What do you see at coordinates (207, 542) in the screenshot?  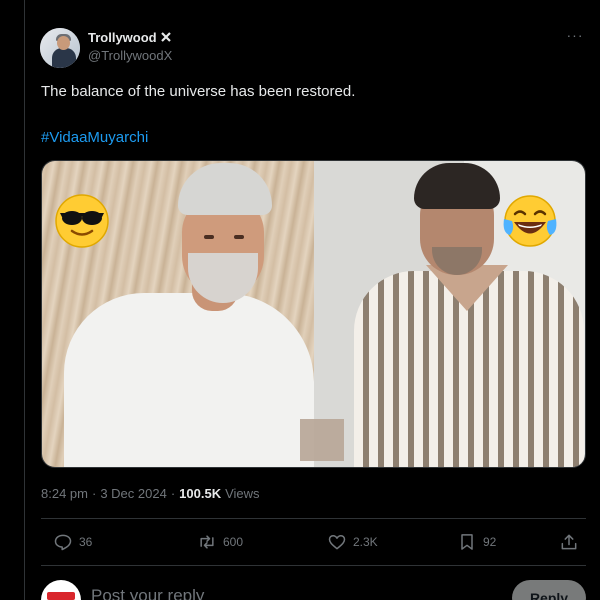 I see `repost-icon` at bounding box center [207, 542].